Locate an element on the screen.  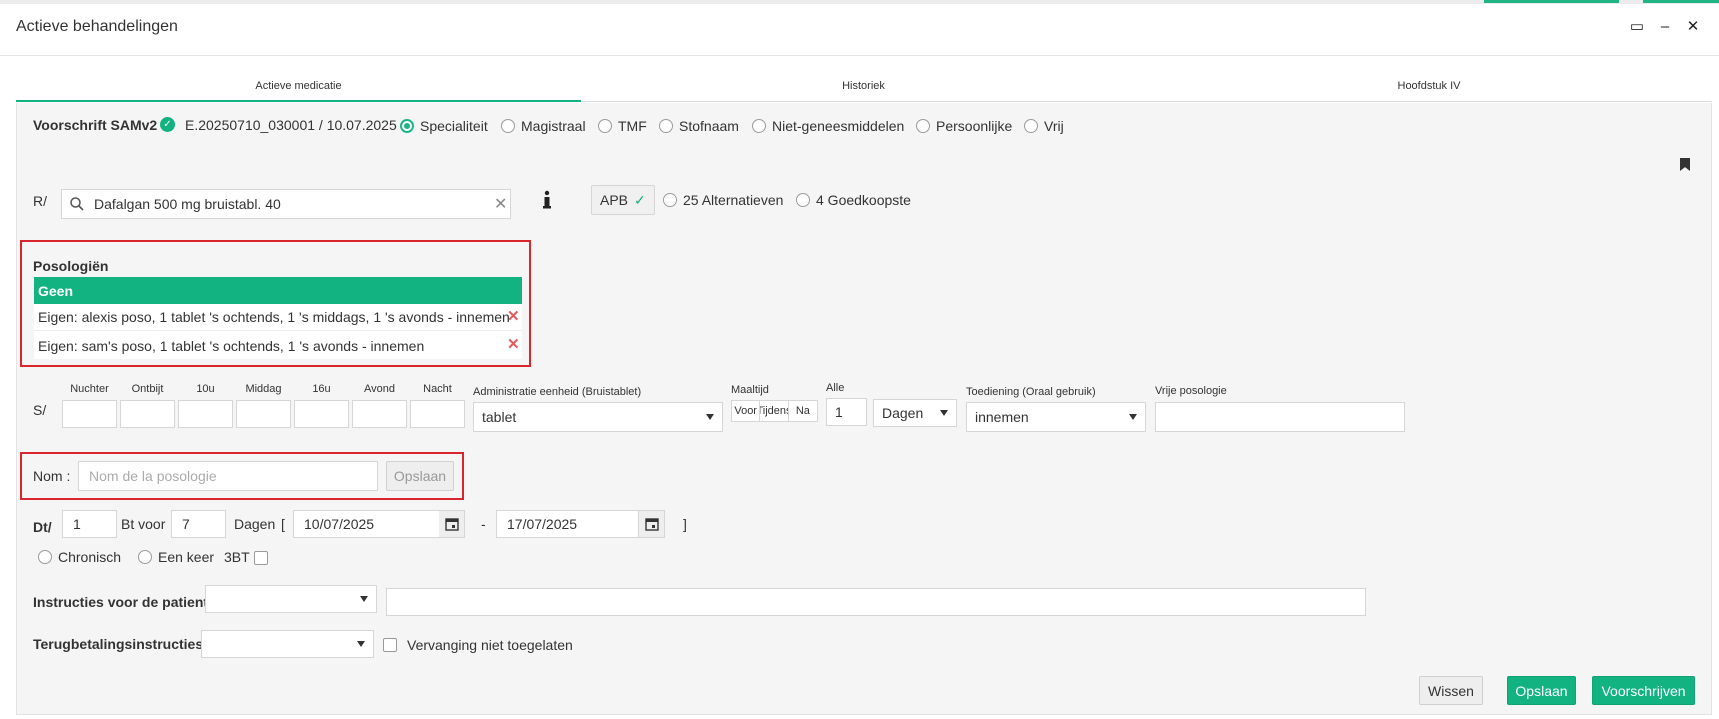
tab-historiek: Historiek is located at coordinates (863, 91).